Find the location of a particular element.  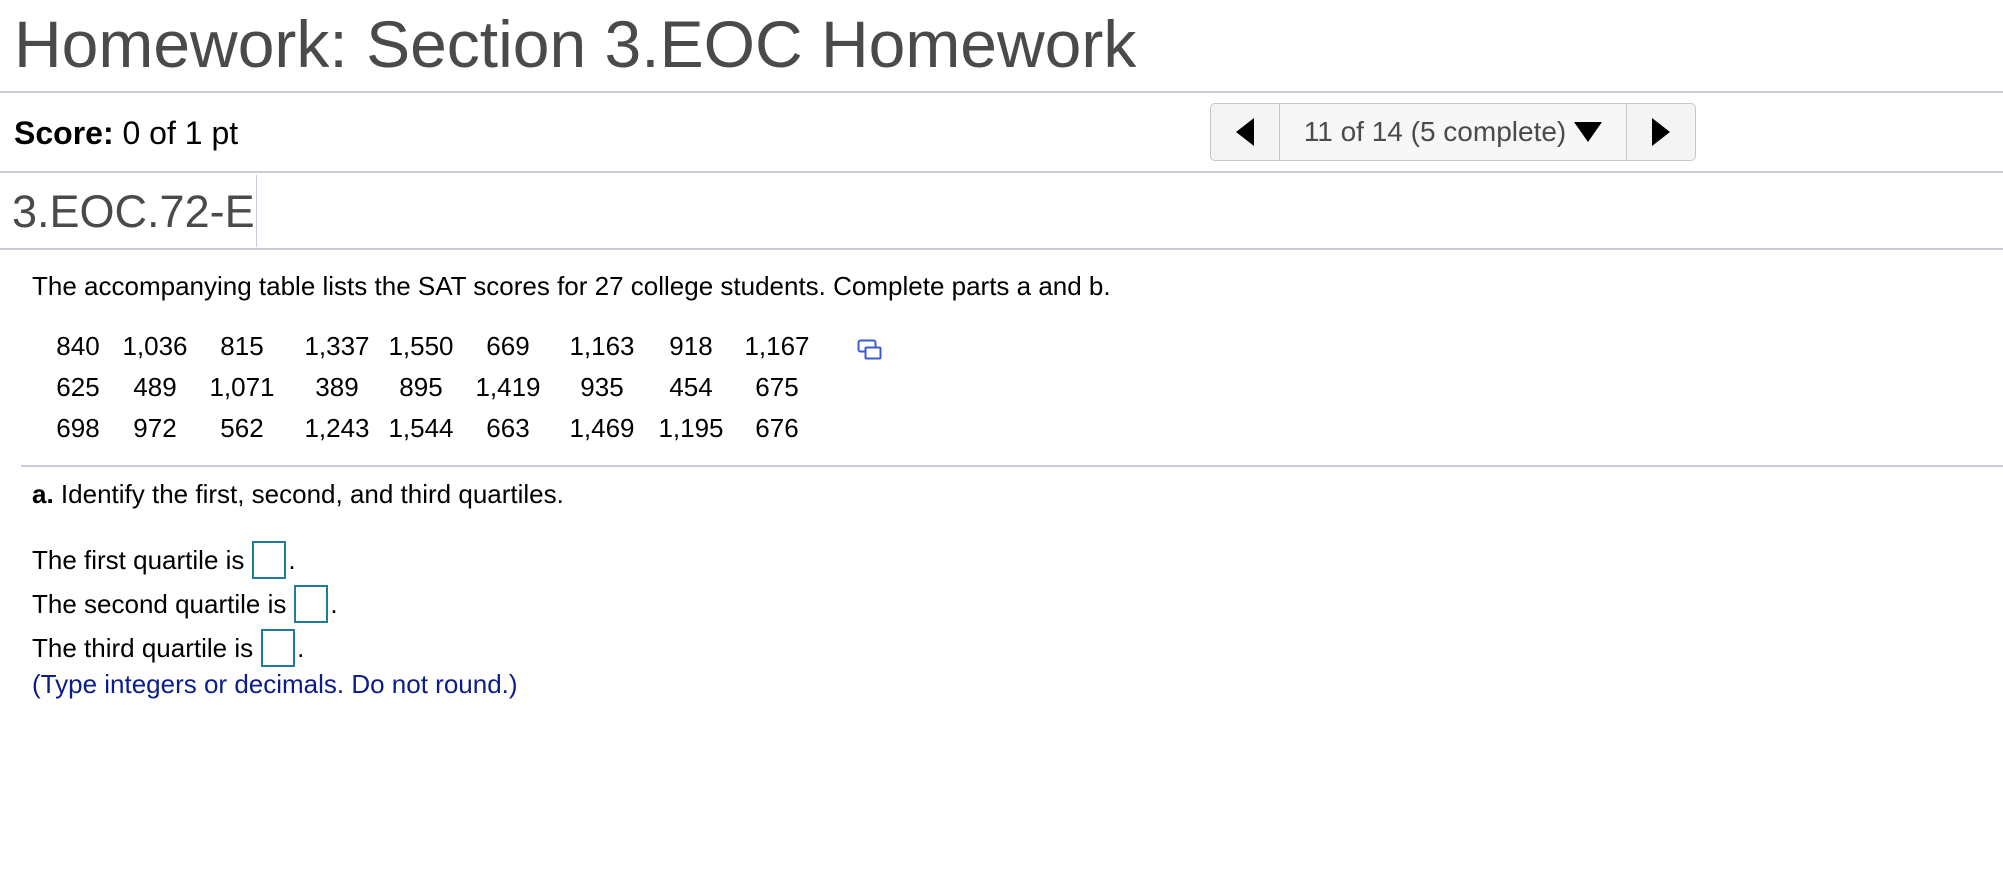

question-id: 3.EOC.72-E is located at coordinates (133, 211).